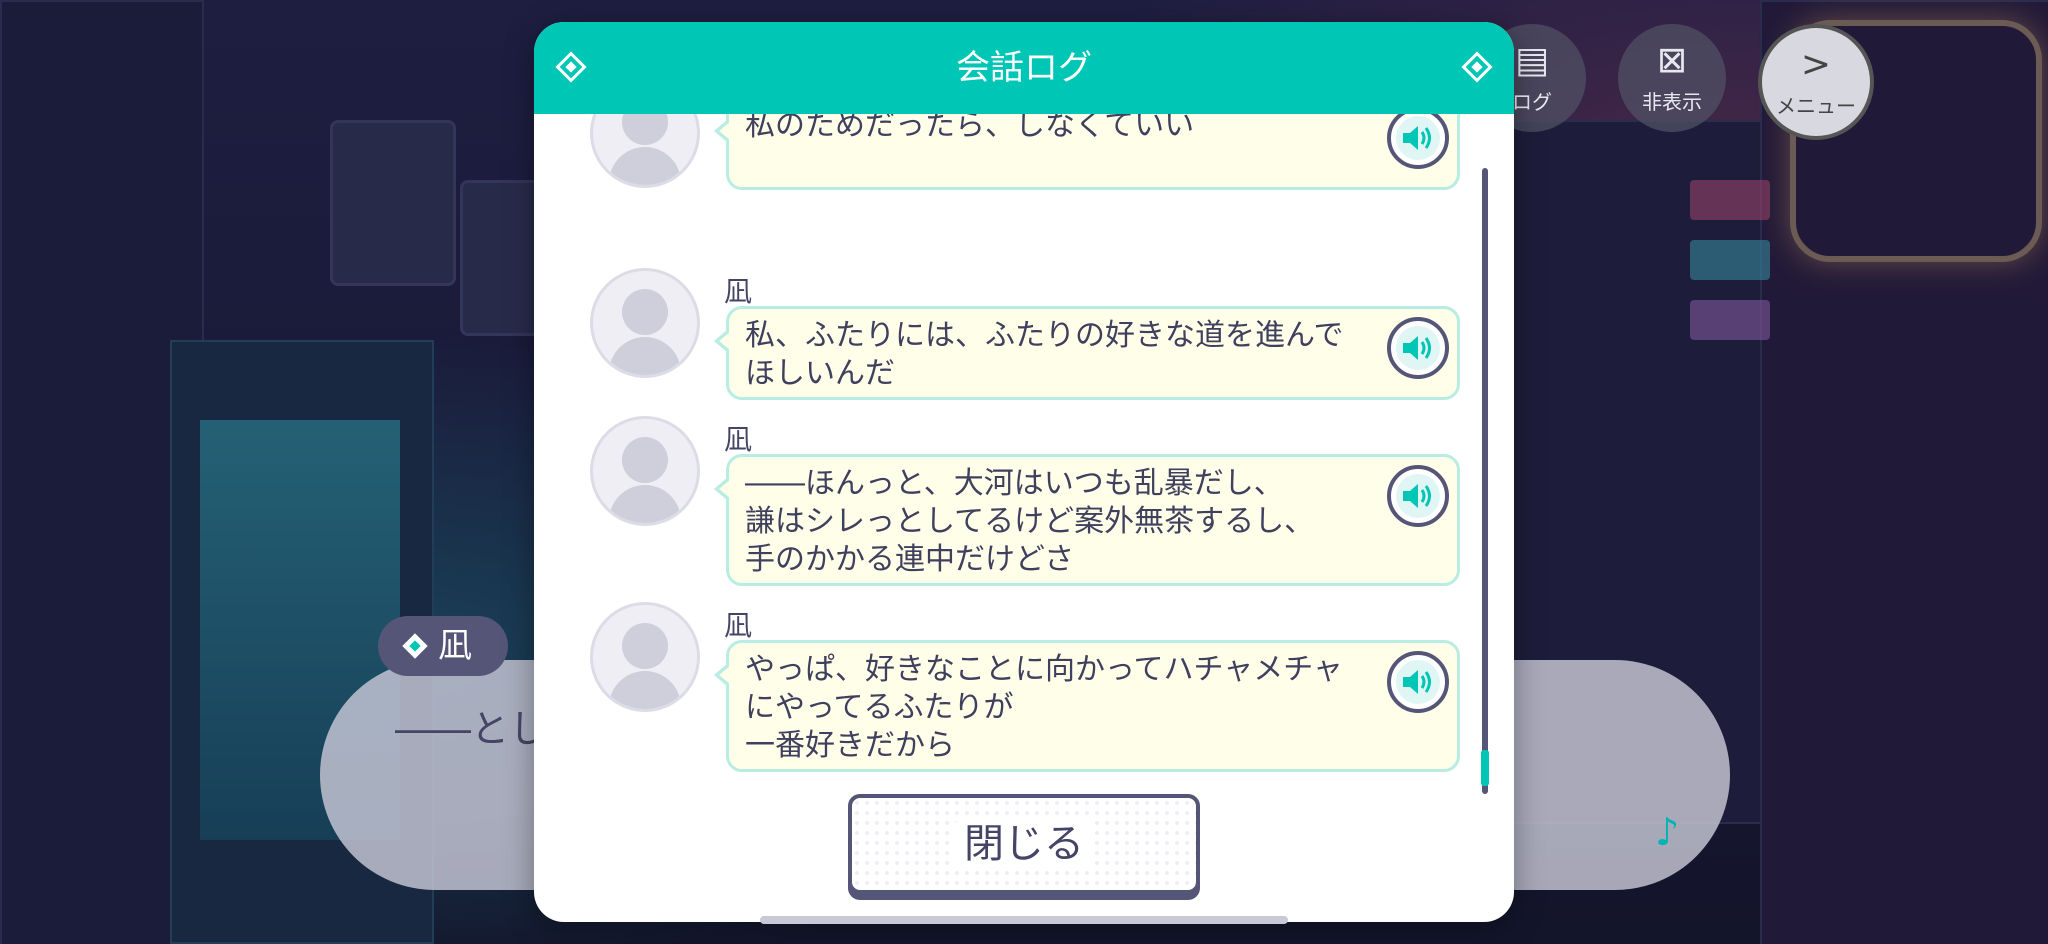  I want to click on music-note-icon: ♪, so click(1667, 832).